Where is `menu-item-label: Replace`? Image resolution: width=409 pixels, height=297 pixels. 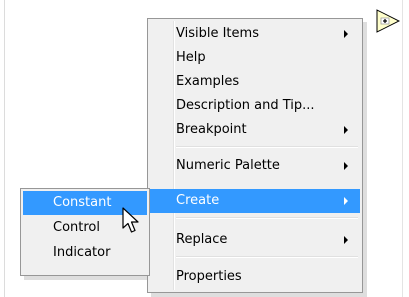 menu-item-label: Replace is located at coordinates (202, 239).